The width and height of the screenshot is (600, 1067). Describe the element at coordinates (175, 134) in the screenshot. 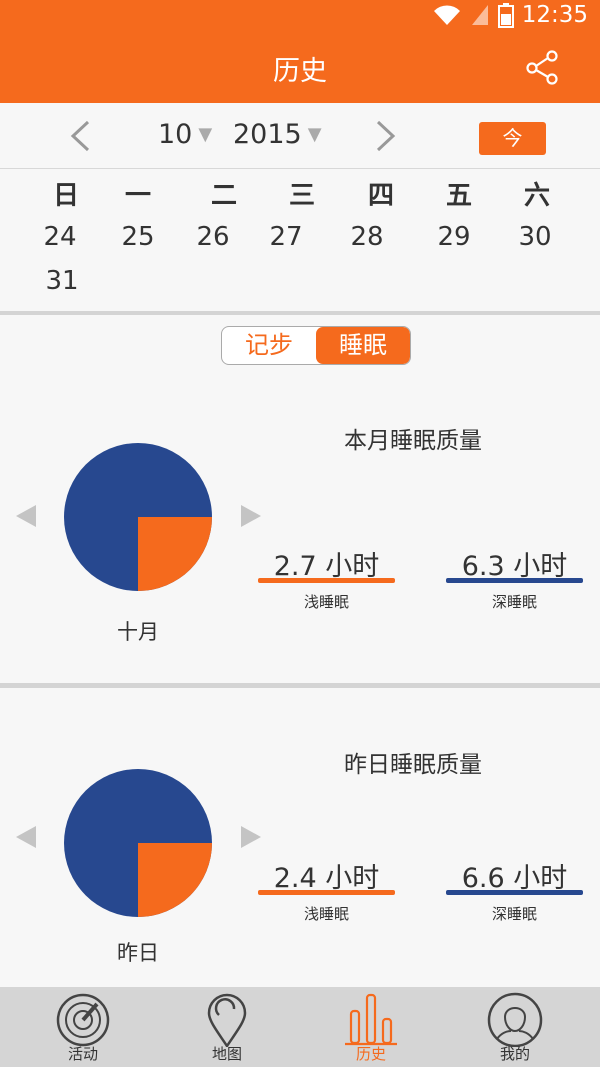

I see `month-value: 10` at that location.